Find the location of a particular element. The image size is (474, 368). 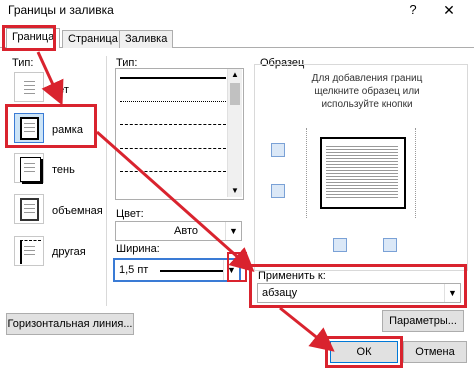

arrow-to-box is located at coordinates (50, 78).